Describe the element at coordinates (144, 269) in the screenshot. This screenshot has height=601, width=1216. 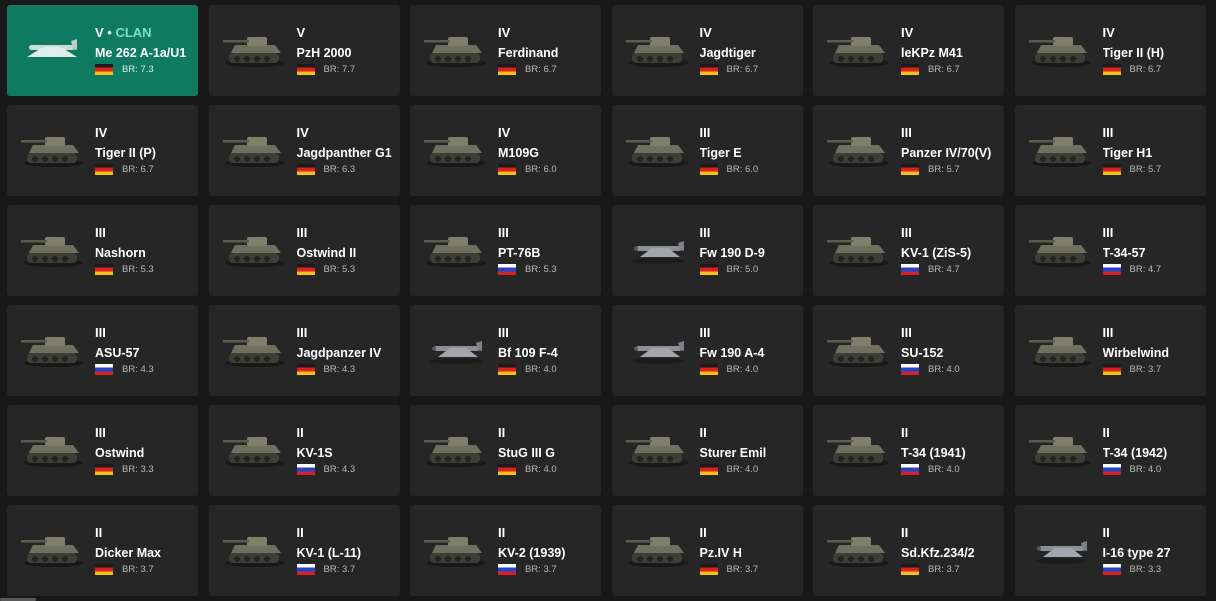
I see `vehicle-meta: BR: 5.3` at that location.